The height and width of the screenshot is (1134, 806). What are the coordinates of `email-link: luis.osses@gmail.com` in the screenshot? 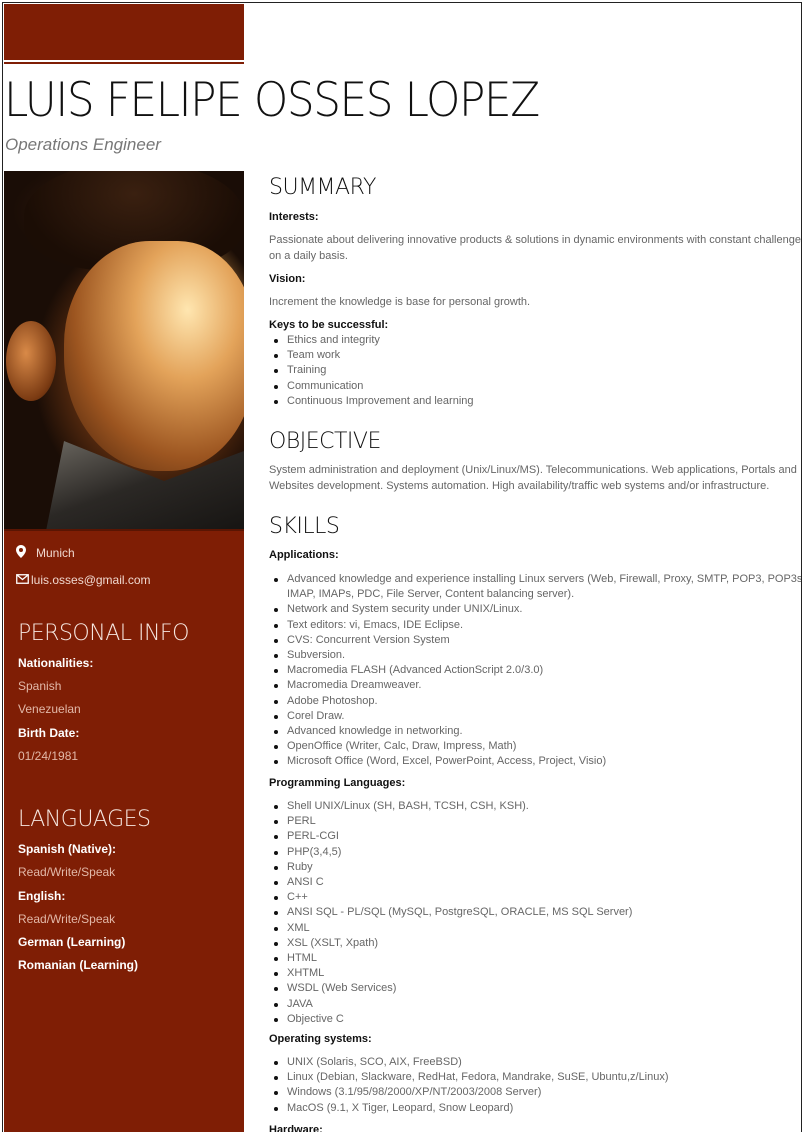 It's located at (91, 580).